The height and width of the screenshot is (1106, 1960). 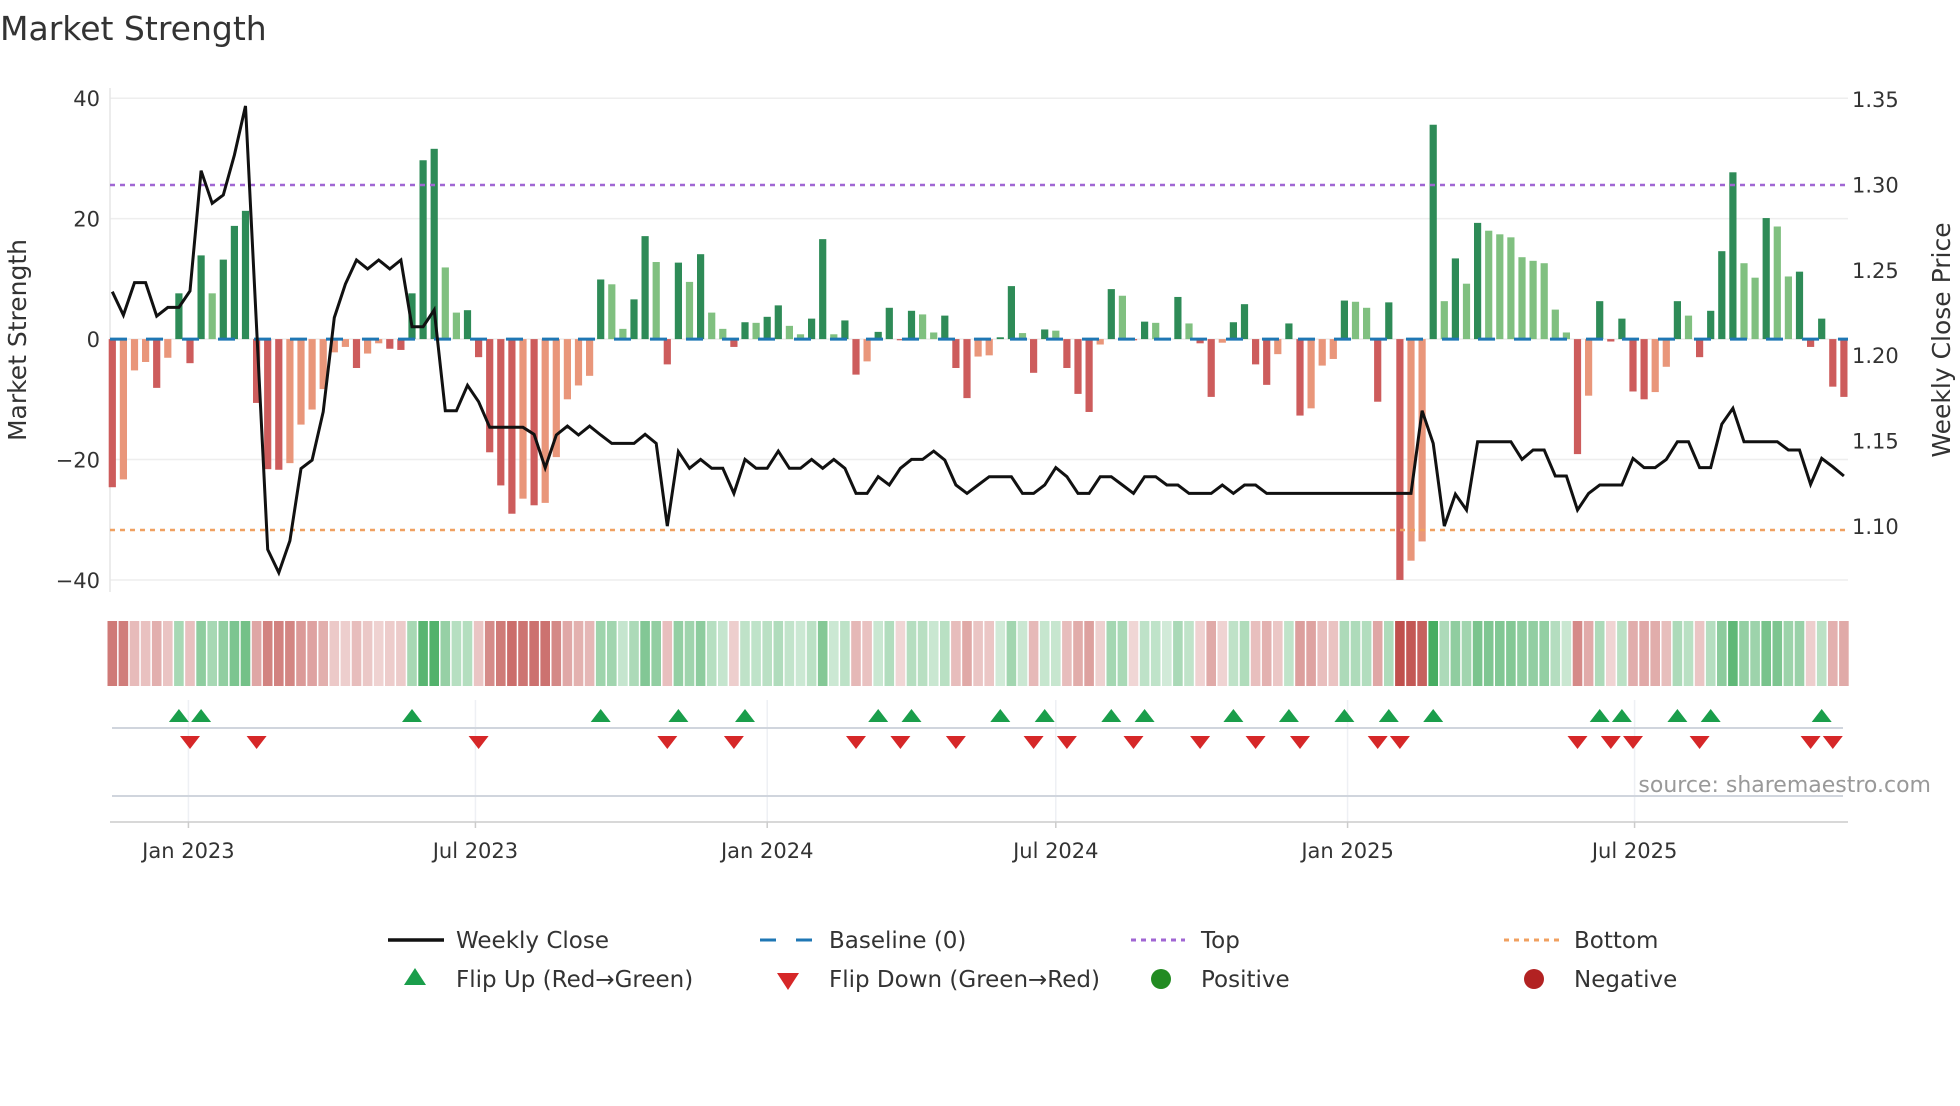 What do you see at coordinates (93, 340) in the screenshot?
I see `y-tick-label: 0` at bounding box center [93, 340].